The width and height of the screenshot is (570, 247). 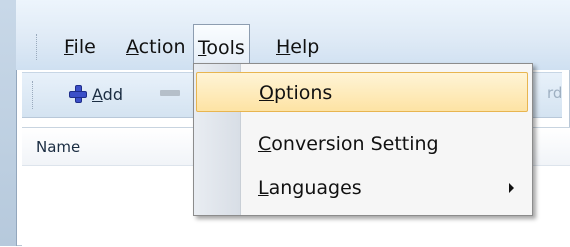 What do you see at coordinates (355, 144) in the screenshot?
I see `conversion-label: onversion Setting` at bounding box center [355, 144].